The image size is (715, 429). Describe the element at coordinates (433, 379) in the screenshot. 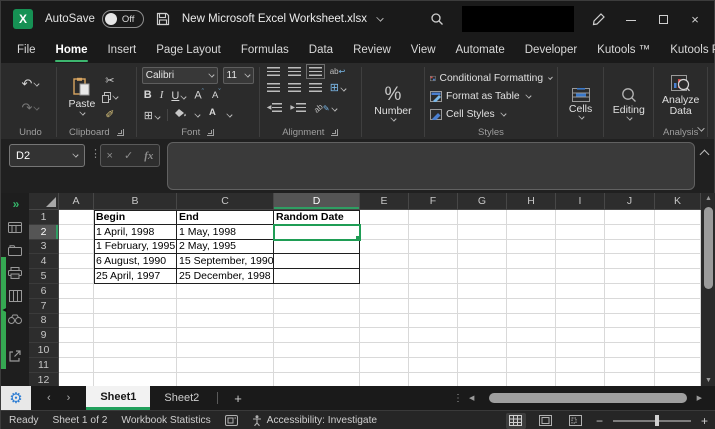

I see `cell-F12` at that location.